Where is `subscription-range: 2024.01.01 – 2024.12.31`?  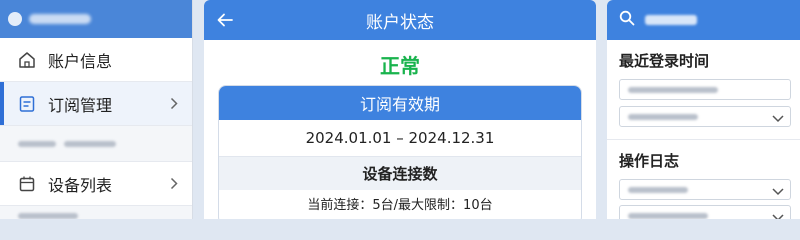 subscription-range: 2024.01.01 – 2024.12.31 is located at coordinates (400, 138).